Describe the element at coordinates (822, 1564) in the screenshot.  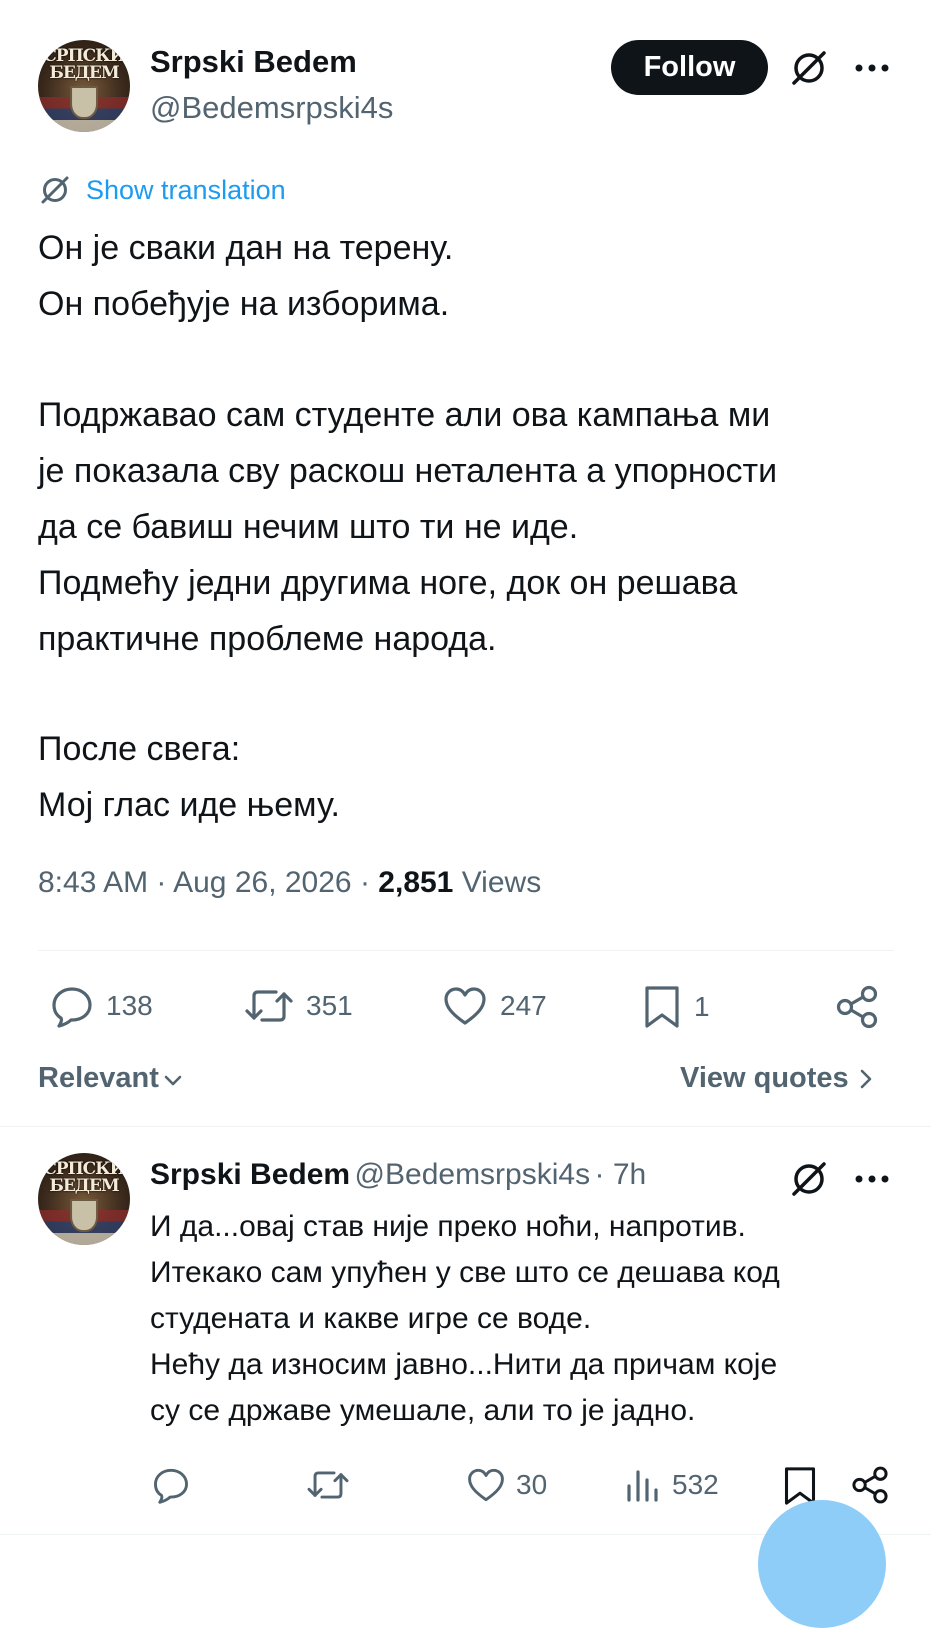
I see `compose-fab` at that location.